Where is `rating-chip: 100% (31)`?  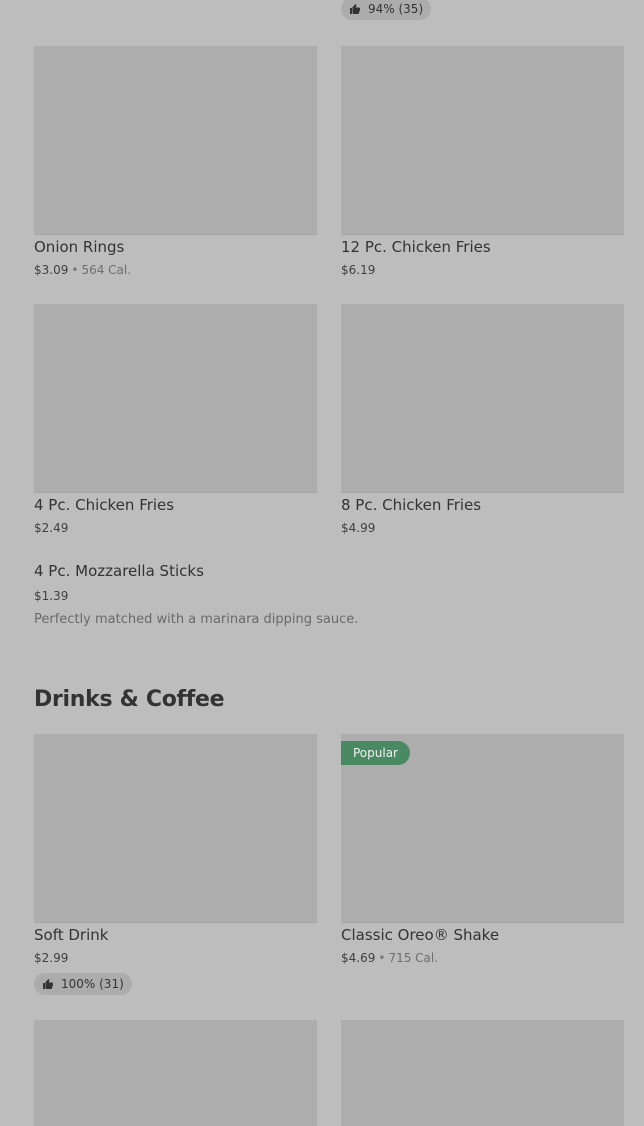 rating-chip: 100% (31) is located at coordinates (83, 984).